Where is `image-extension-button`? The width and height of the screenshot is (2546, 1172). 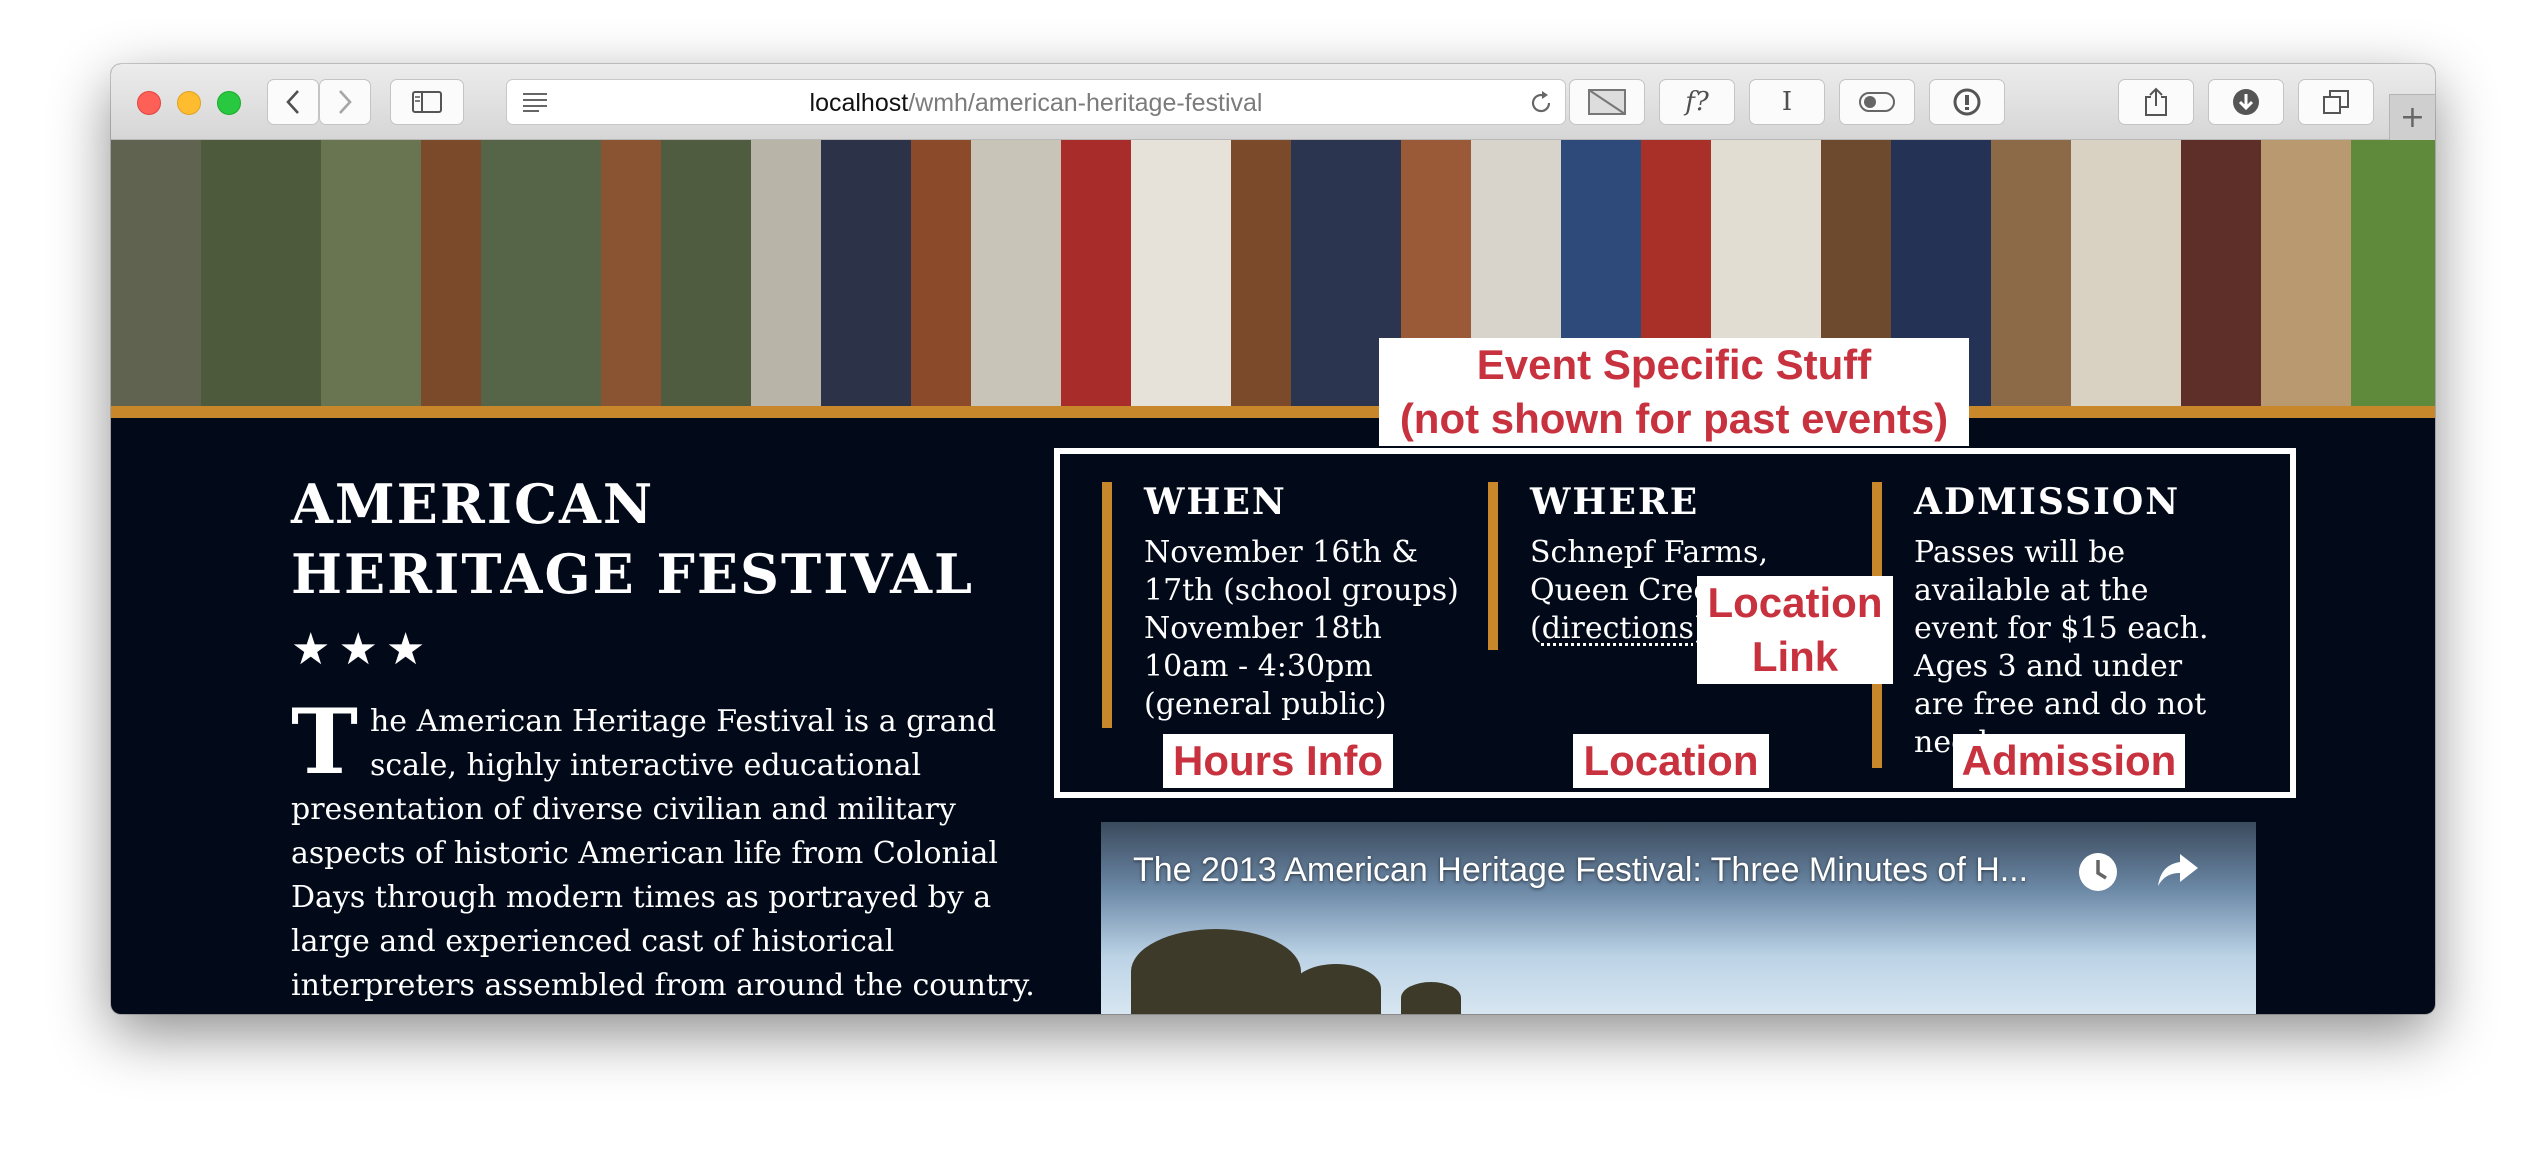 image-extension-button is located at coordinates (1607, 102).